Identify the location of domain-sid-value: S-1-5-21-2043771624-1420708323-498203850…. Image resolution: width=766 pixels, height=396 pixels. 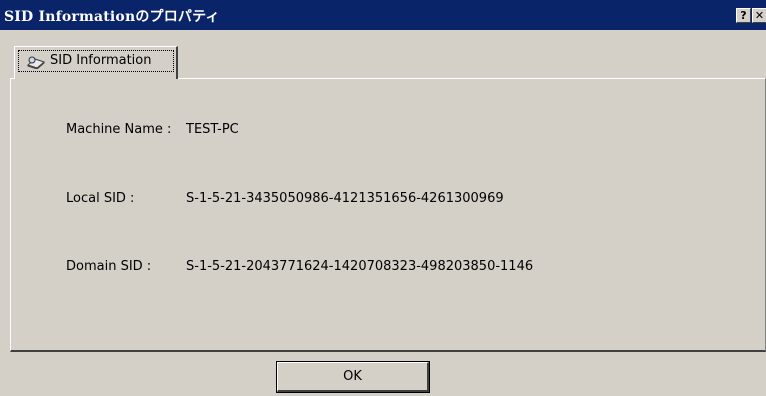
(360, 266).